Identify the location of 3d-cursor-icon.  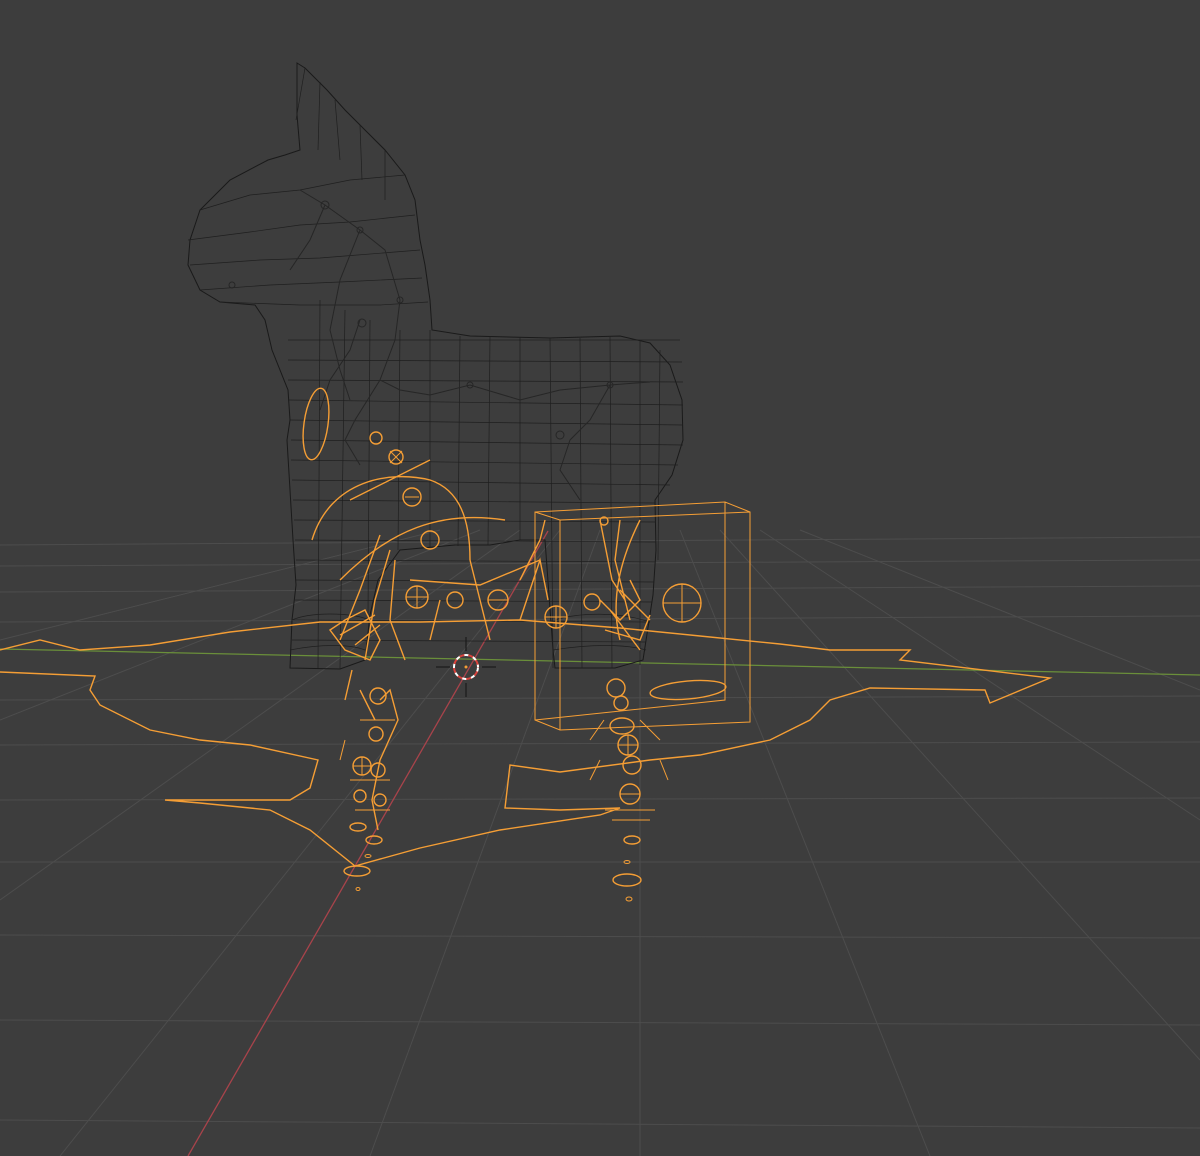
(466, 667).